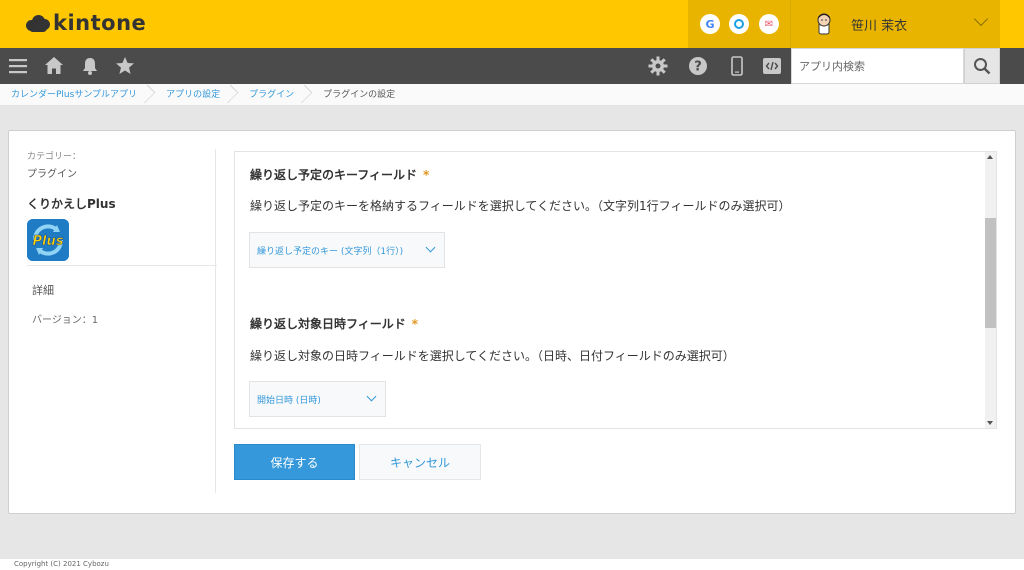  I want to click on category-value: プラグイン, so click(52, 174).